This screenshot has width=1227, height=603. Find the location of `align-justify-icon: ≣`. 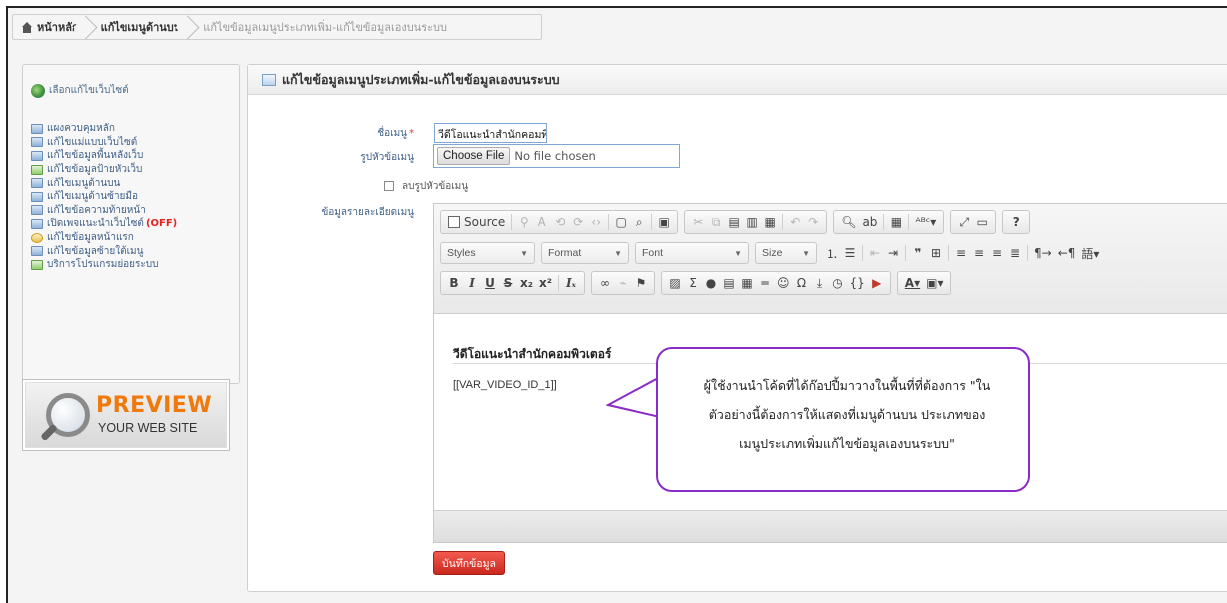

align-justify-icon: ≣ is located at coordinates (1015, 253).